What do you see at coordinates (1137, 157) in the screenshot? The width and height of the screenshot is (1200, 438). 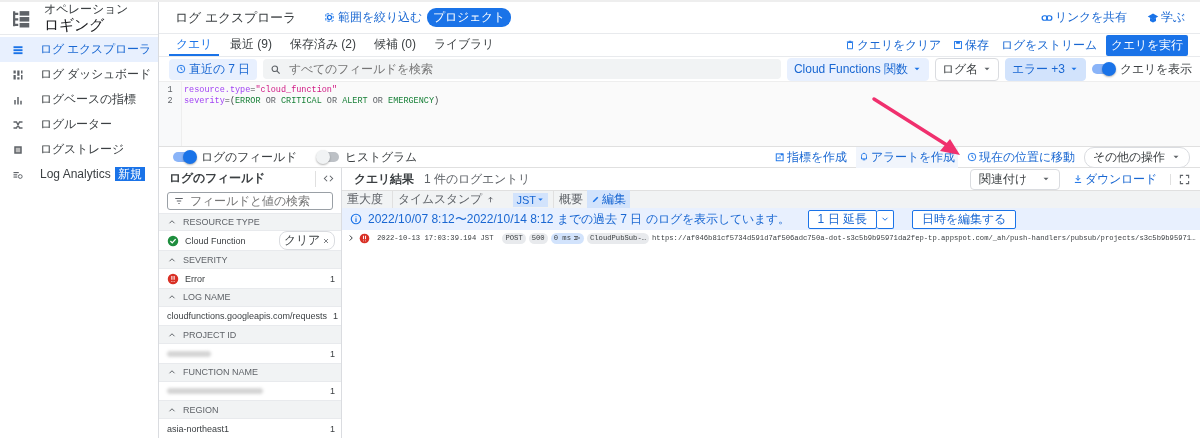 I see `more-actions-dropdown: その他の操作` at bounding box center [1137, 157].